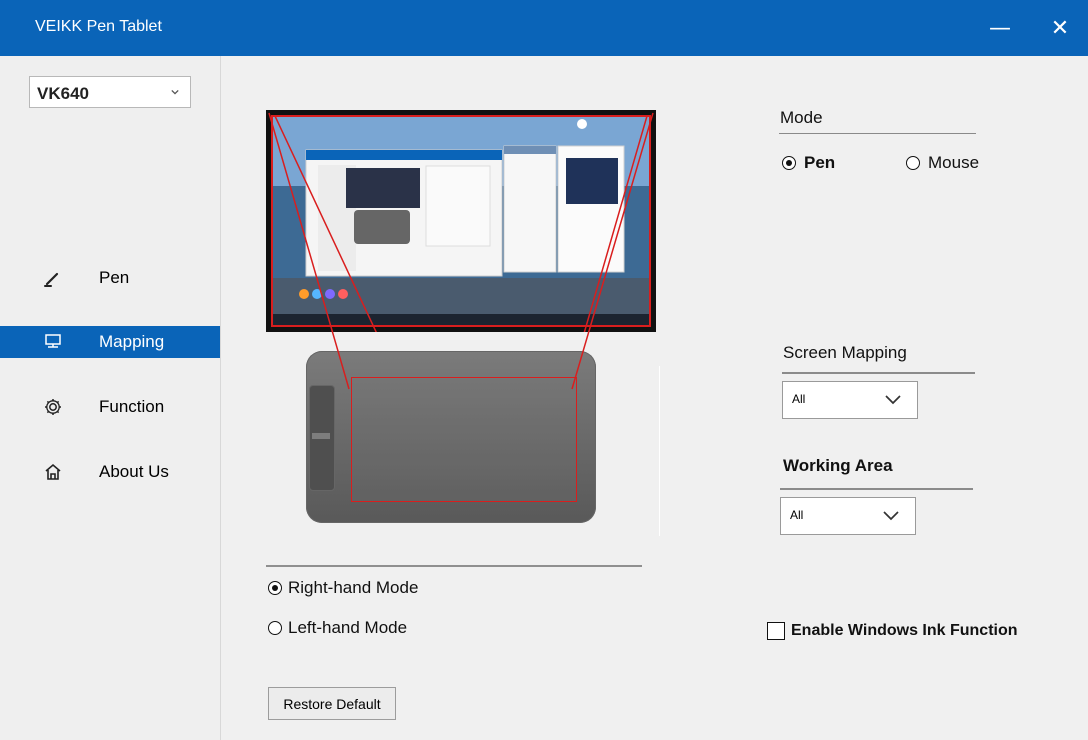  I want to click on sidebar-item-label: Mapping, so click(132, 341).